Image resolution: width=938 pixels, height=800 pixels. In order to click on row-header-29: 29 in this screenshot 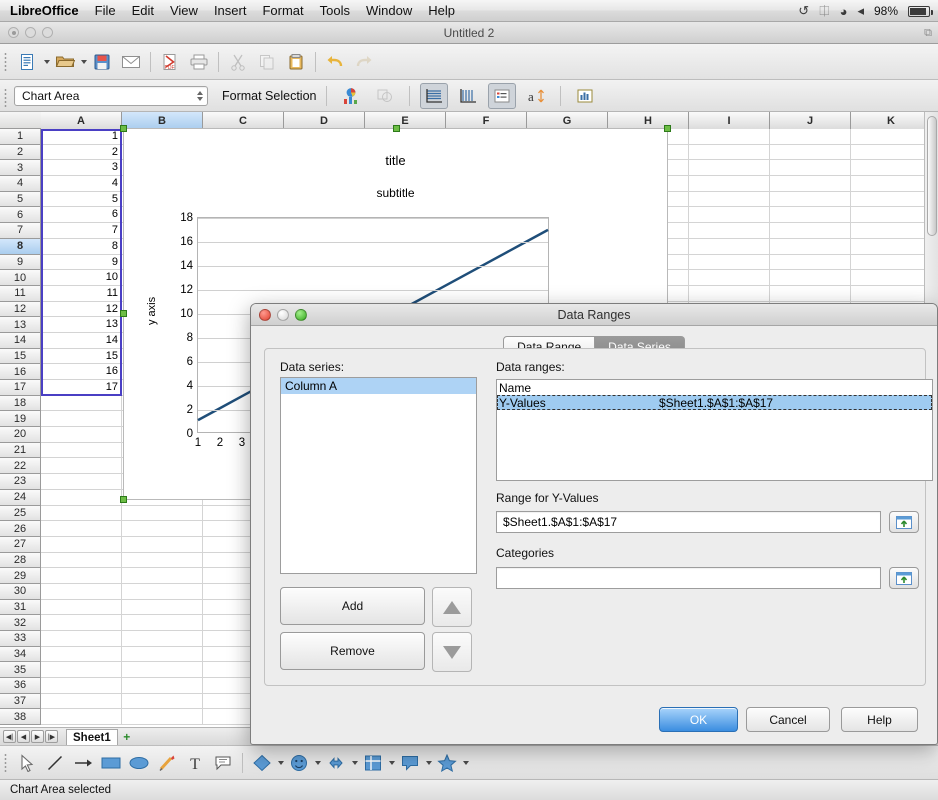, I will do `click(20, 576)`.